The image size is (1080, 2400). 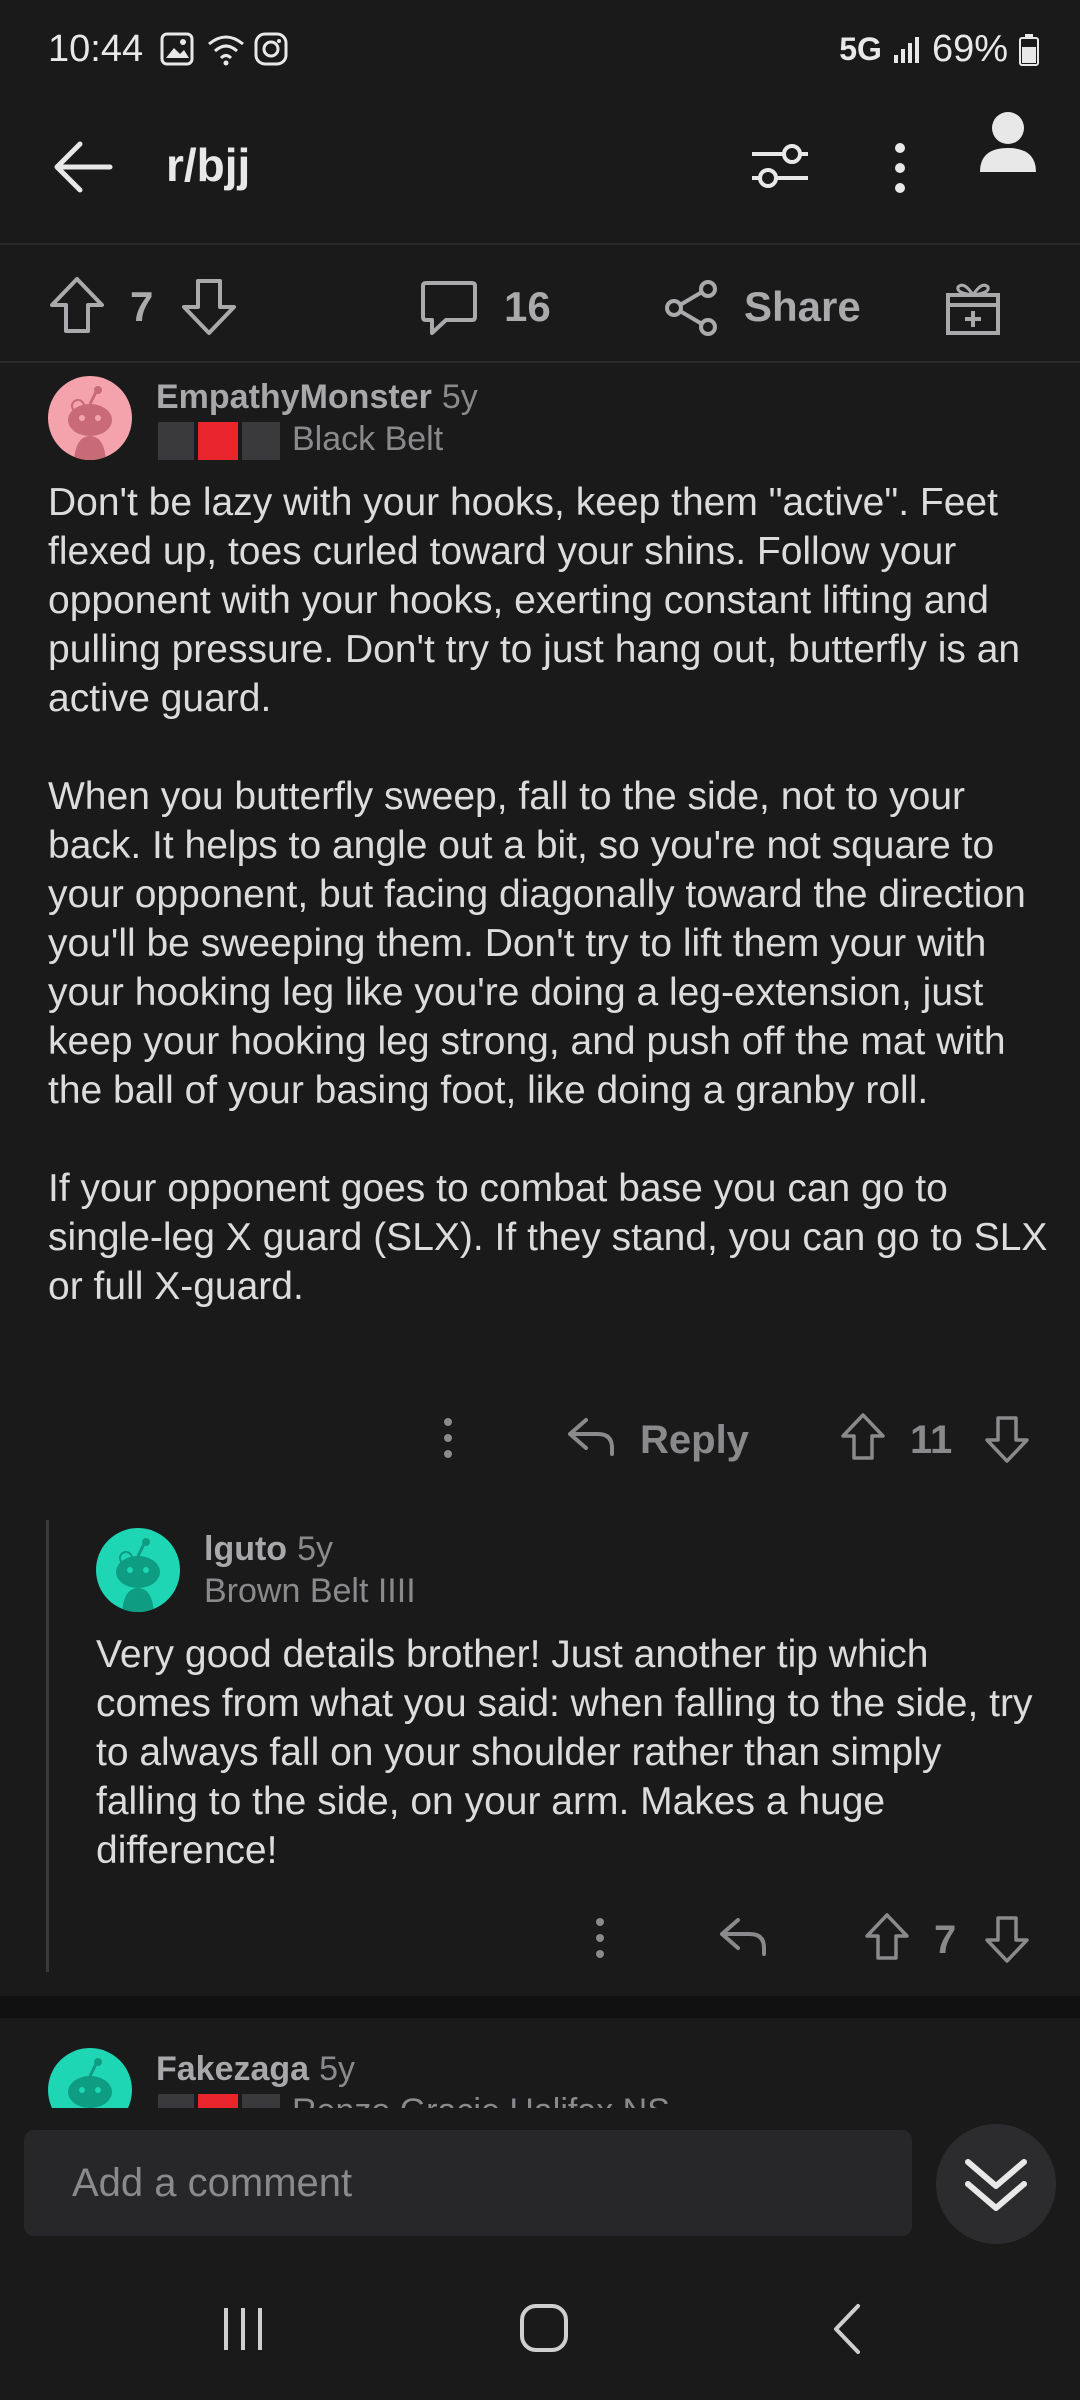 What do you see at coordinates (527, 307) in the screenshot?
I see `post-comment-count: 16` at bounding box center [527, 307].